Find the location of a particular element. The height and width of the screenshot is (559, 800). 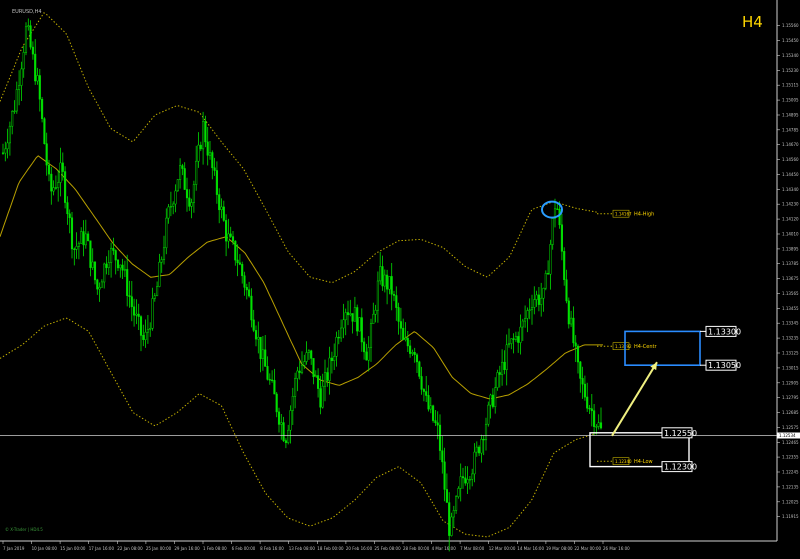

white-zone-top-label: 1.12550 is located at coordinates (680, 433).